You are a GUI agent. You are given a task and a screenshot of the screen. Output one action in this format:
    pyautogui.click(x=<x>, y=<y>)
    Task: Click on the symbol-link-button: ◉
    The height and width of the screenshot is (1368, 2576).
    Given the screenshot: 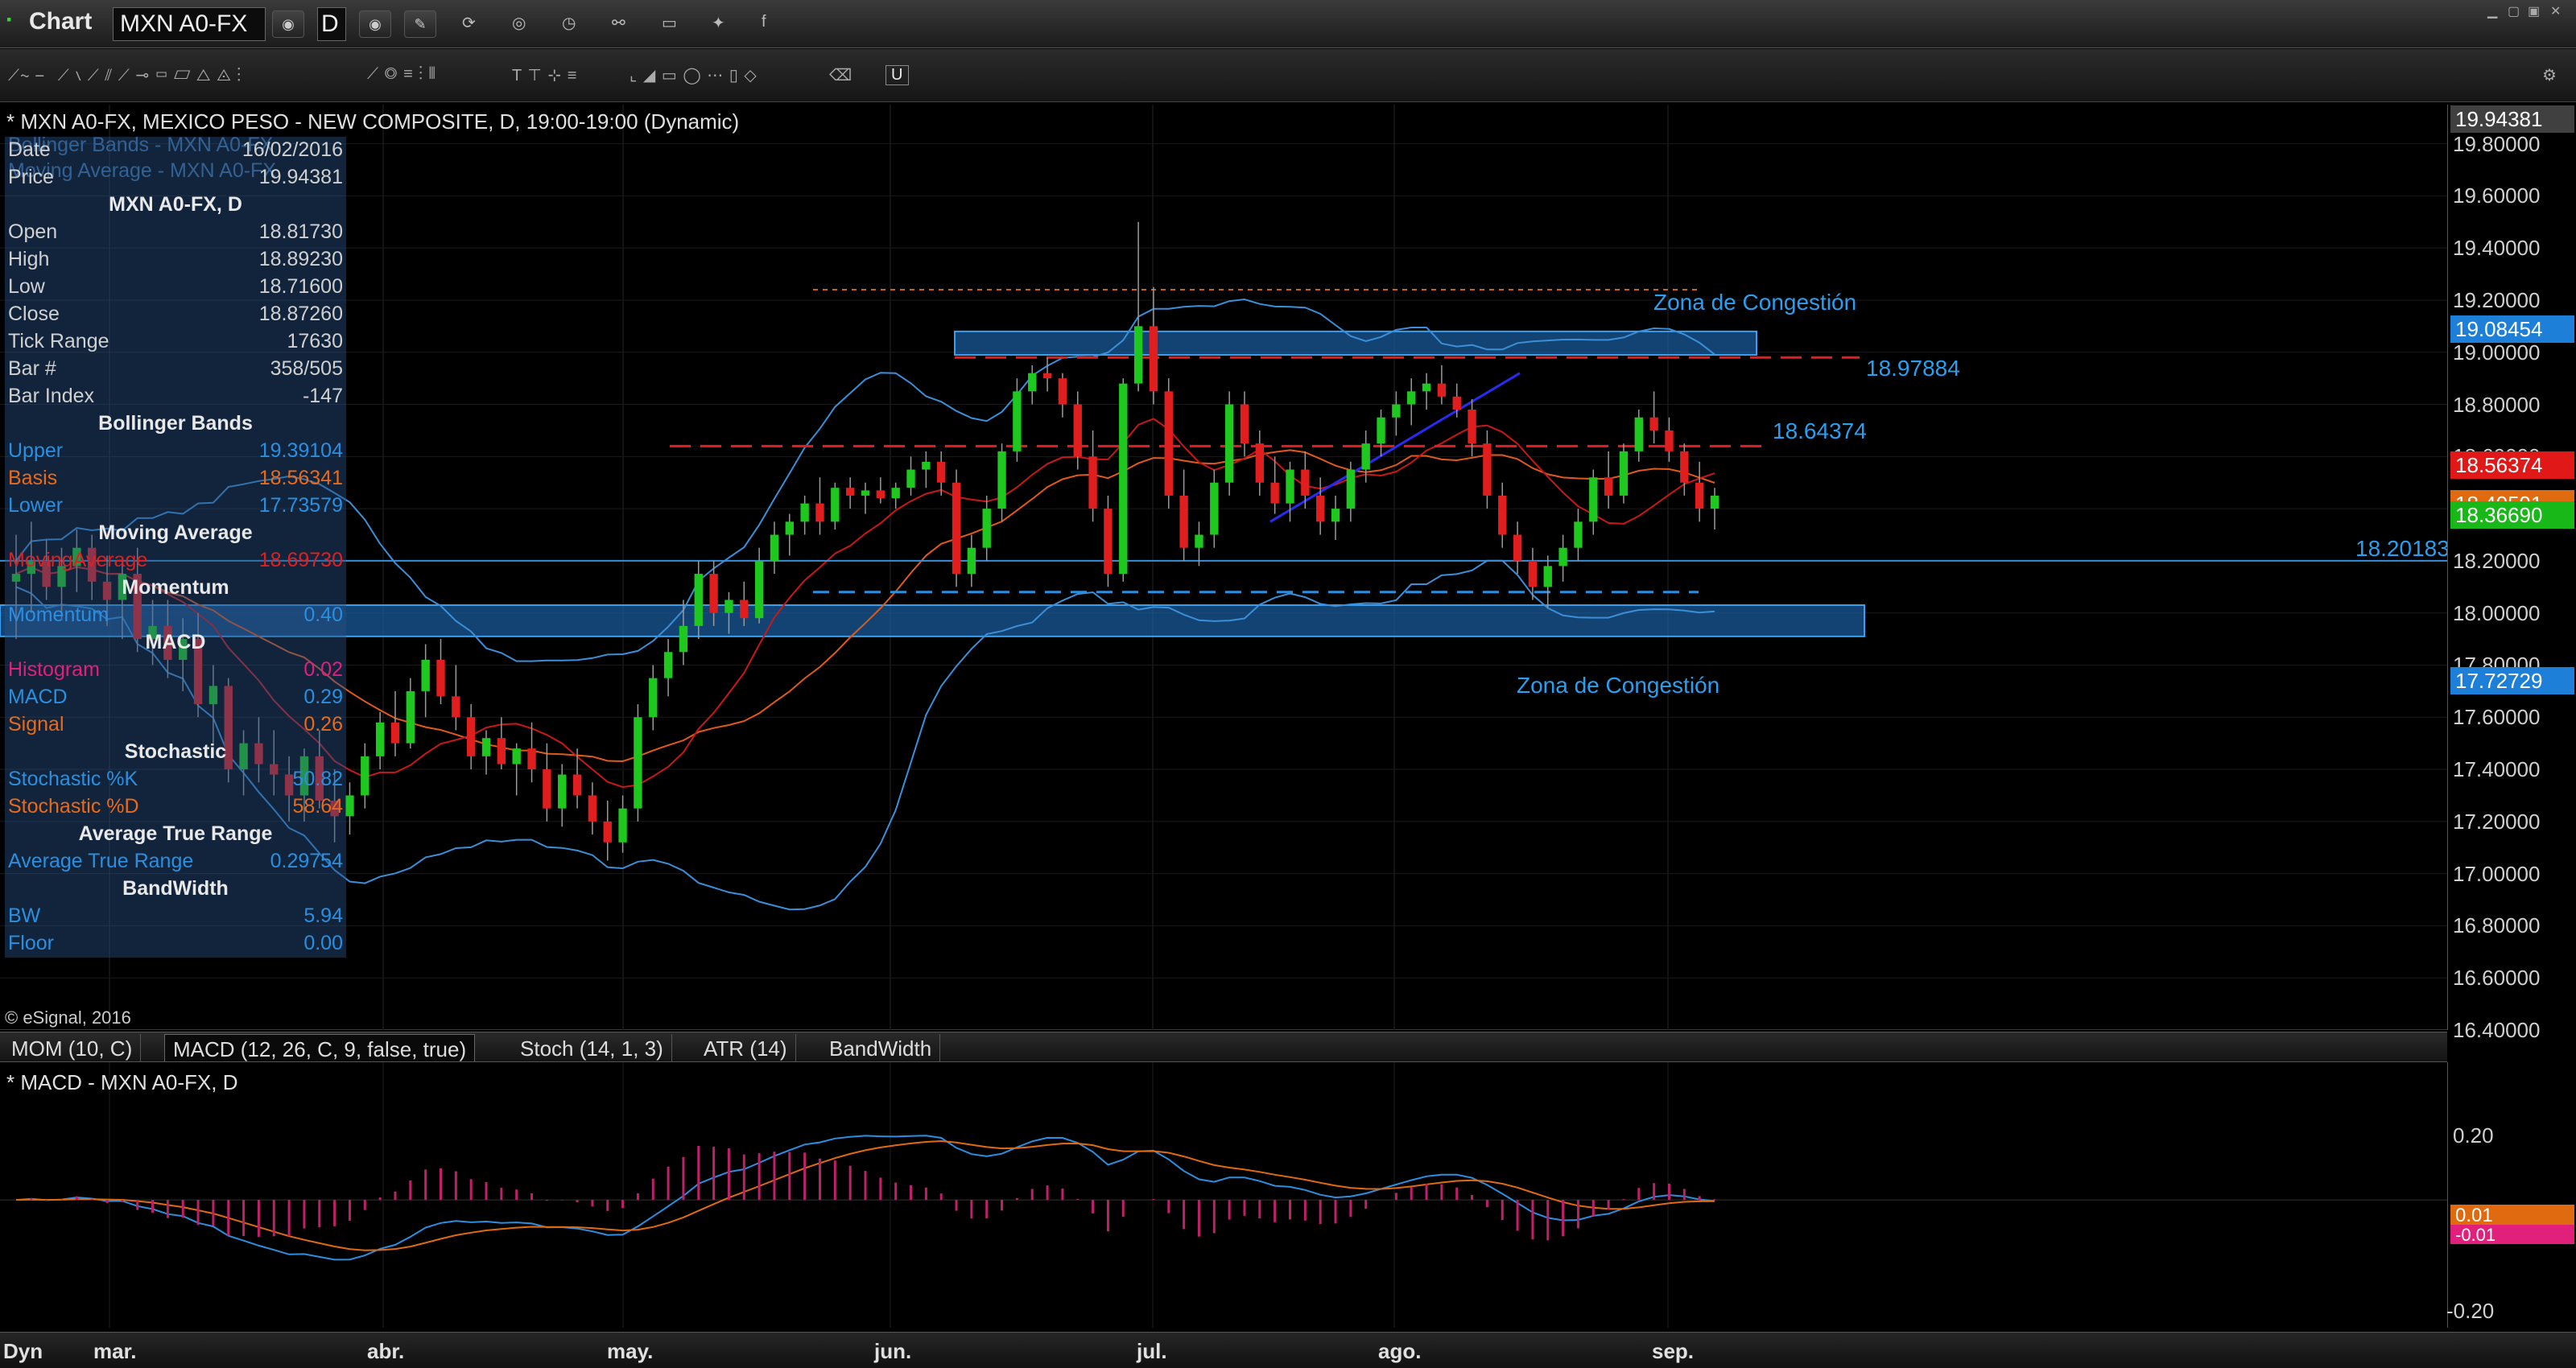 What is the action you would take?
    pyautogui.click(x=288, y=24)
    